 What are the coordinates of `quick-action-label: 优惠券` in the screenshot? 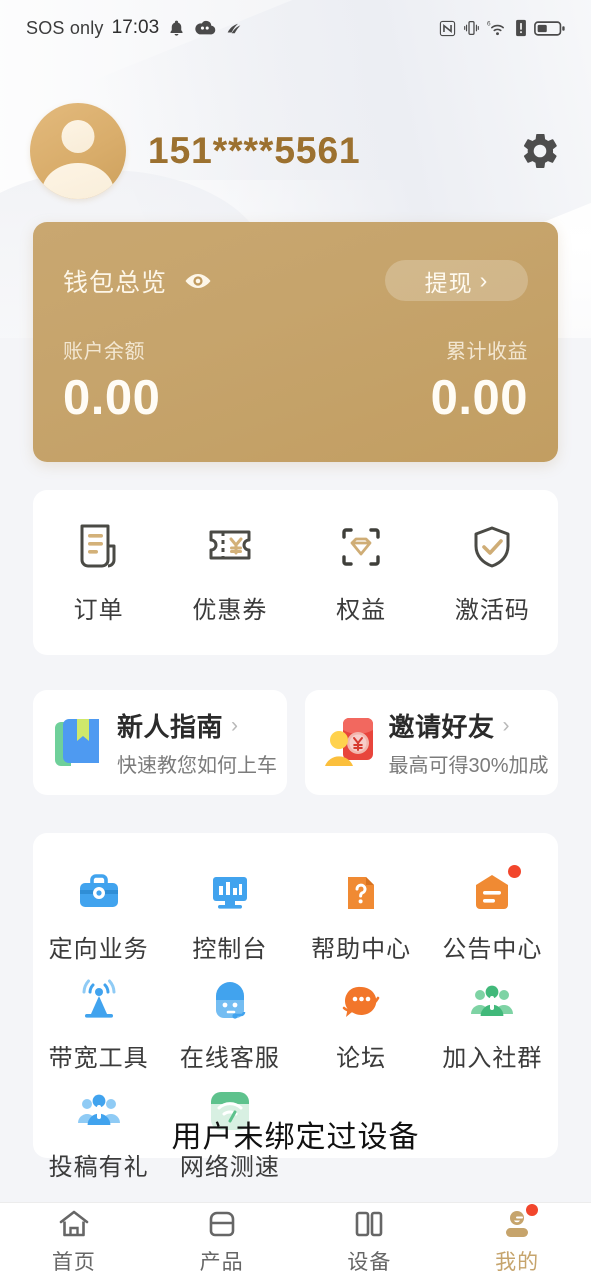 It's located at (230, 610).